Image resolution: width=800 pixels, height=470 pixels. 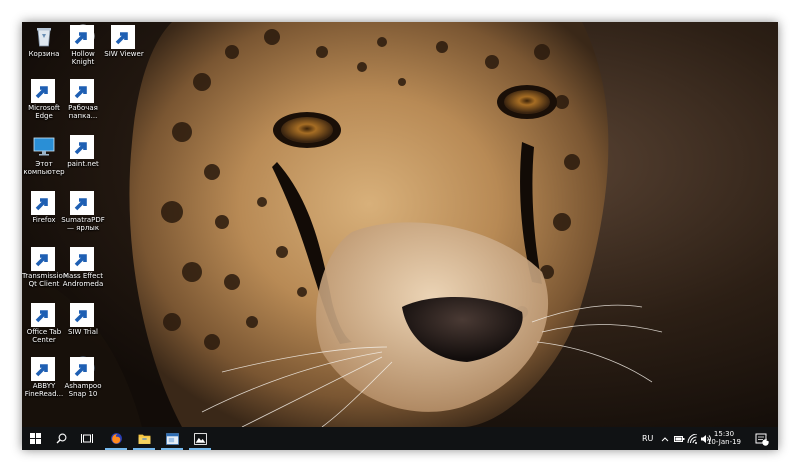 I want to click on show-hidden-icons-button, so click(x=665, y=438).